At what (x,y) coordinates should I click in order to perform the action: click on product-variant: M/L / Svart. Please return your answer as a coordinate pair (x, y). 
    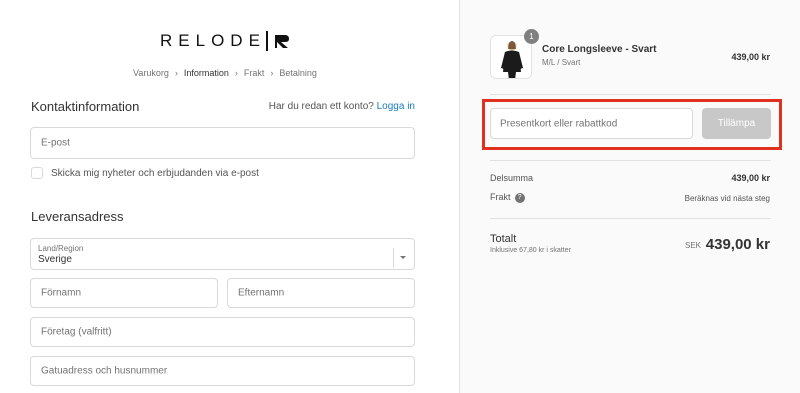
    Looking at the image, I should click on (561, 62).